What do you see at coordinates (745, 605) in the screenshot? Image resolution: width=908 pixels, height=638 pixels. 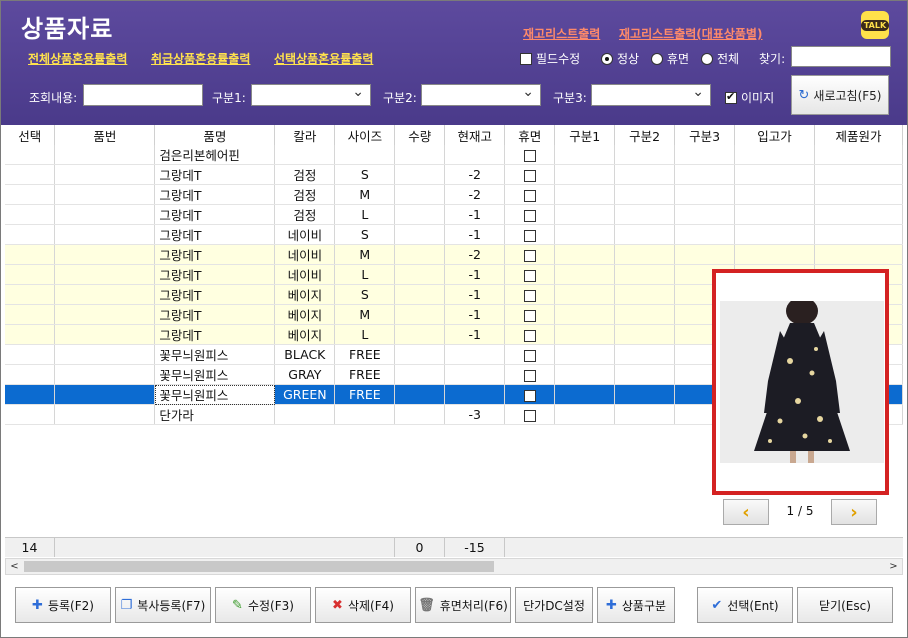 I see `select-button: ✔ 선택(Ent)` at bounding box center [745, 605].